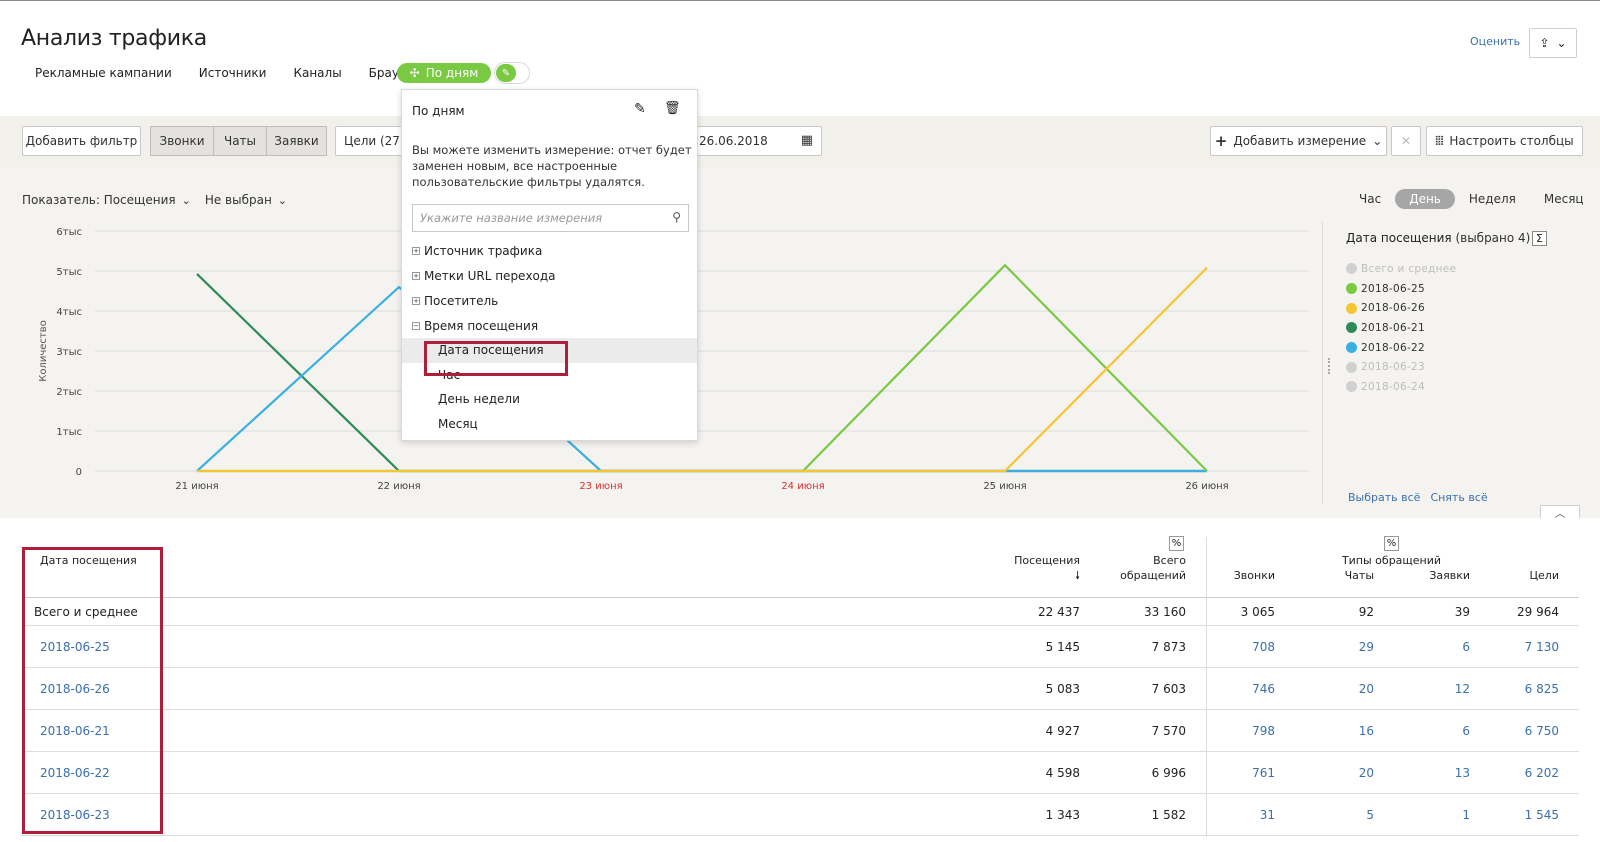 Image resolution: width=1600 pixels, height=842 pixels. I want to click on period-week: Неделя, so click(1492, 199).